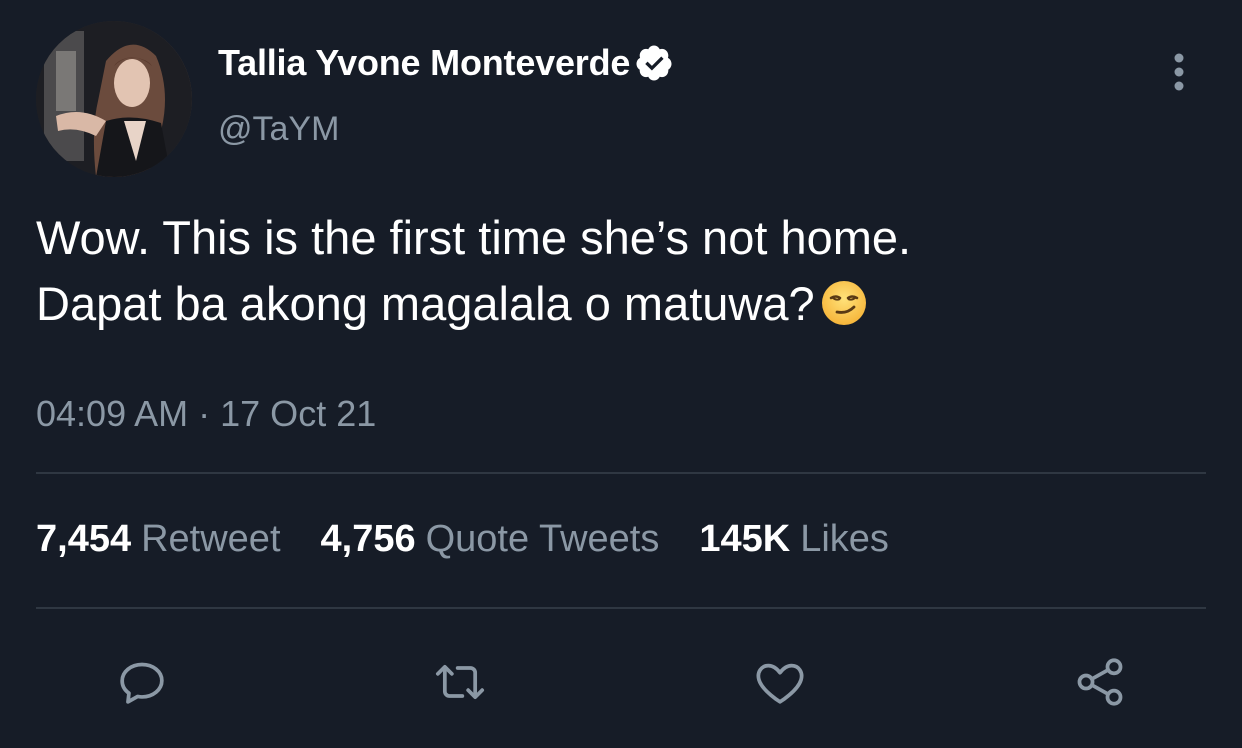  Describe the element at coordinates (368, 539) in the screenshot. I see `quote-tweets-count: 4,756` at that location.